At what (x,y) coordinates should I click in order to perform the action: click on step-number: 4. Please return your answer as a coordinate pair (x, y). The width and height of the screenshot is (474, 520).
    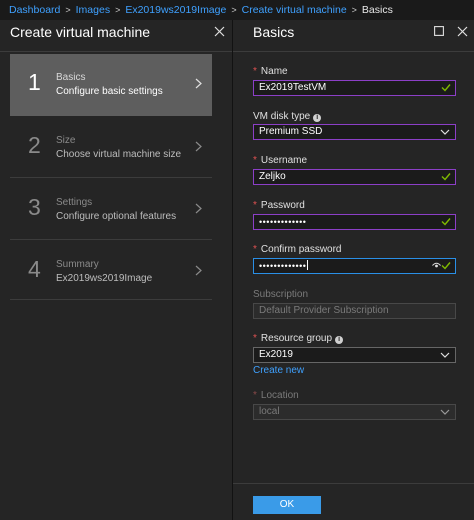
    Looking at the image, I should click on (34, 269).